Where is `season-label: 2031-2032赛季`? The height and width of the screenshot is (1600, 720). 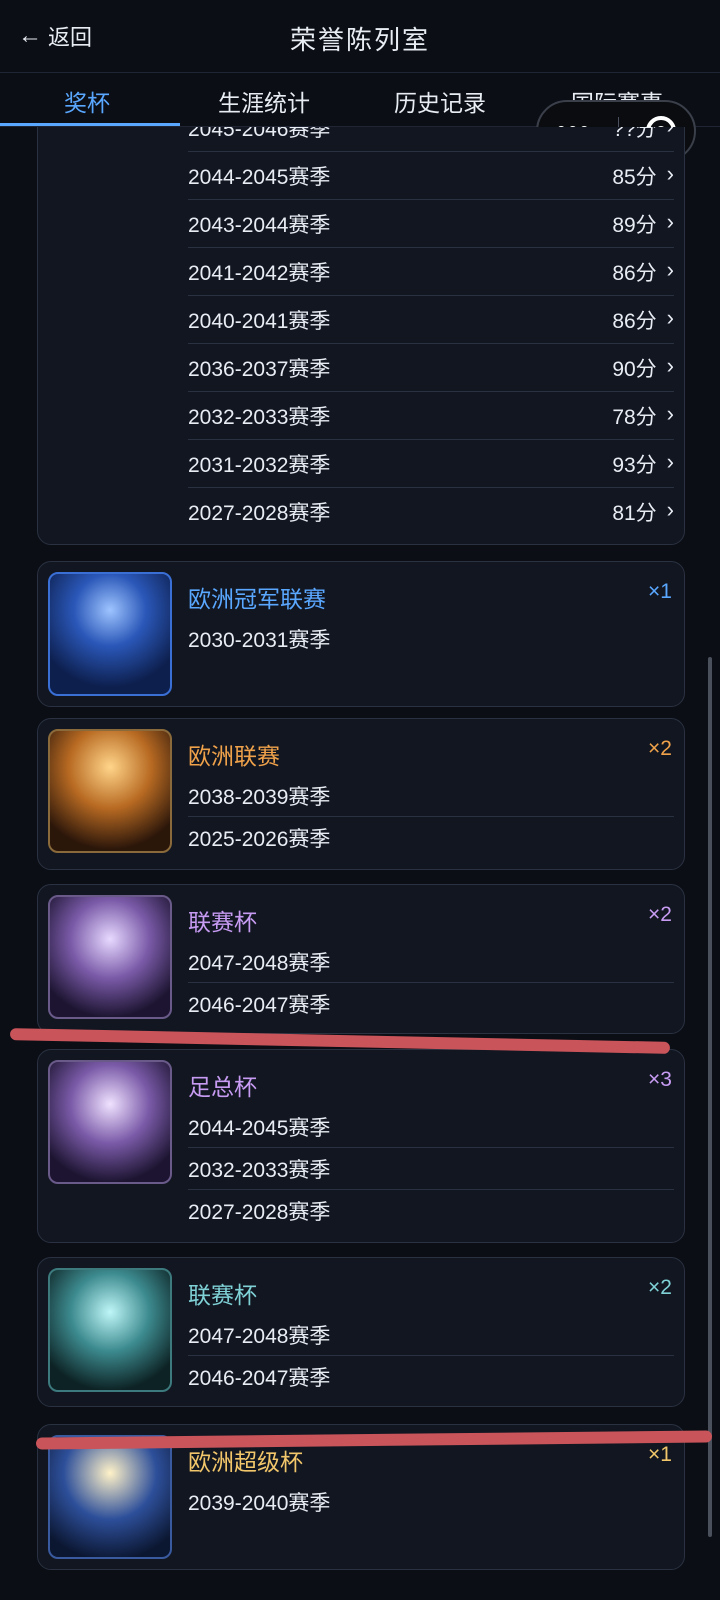
season-label: 2031-2032赛季 is located at coordinates (259, 465).